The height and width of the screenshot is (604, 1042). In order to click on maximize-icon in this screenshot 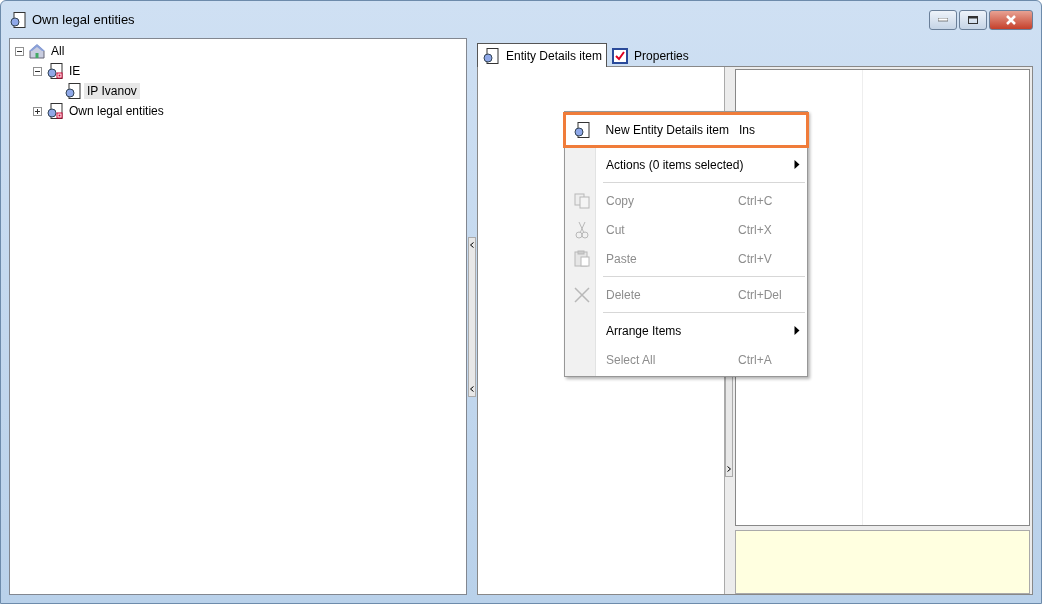, I will do `click(973, 19)`.